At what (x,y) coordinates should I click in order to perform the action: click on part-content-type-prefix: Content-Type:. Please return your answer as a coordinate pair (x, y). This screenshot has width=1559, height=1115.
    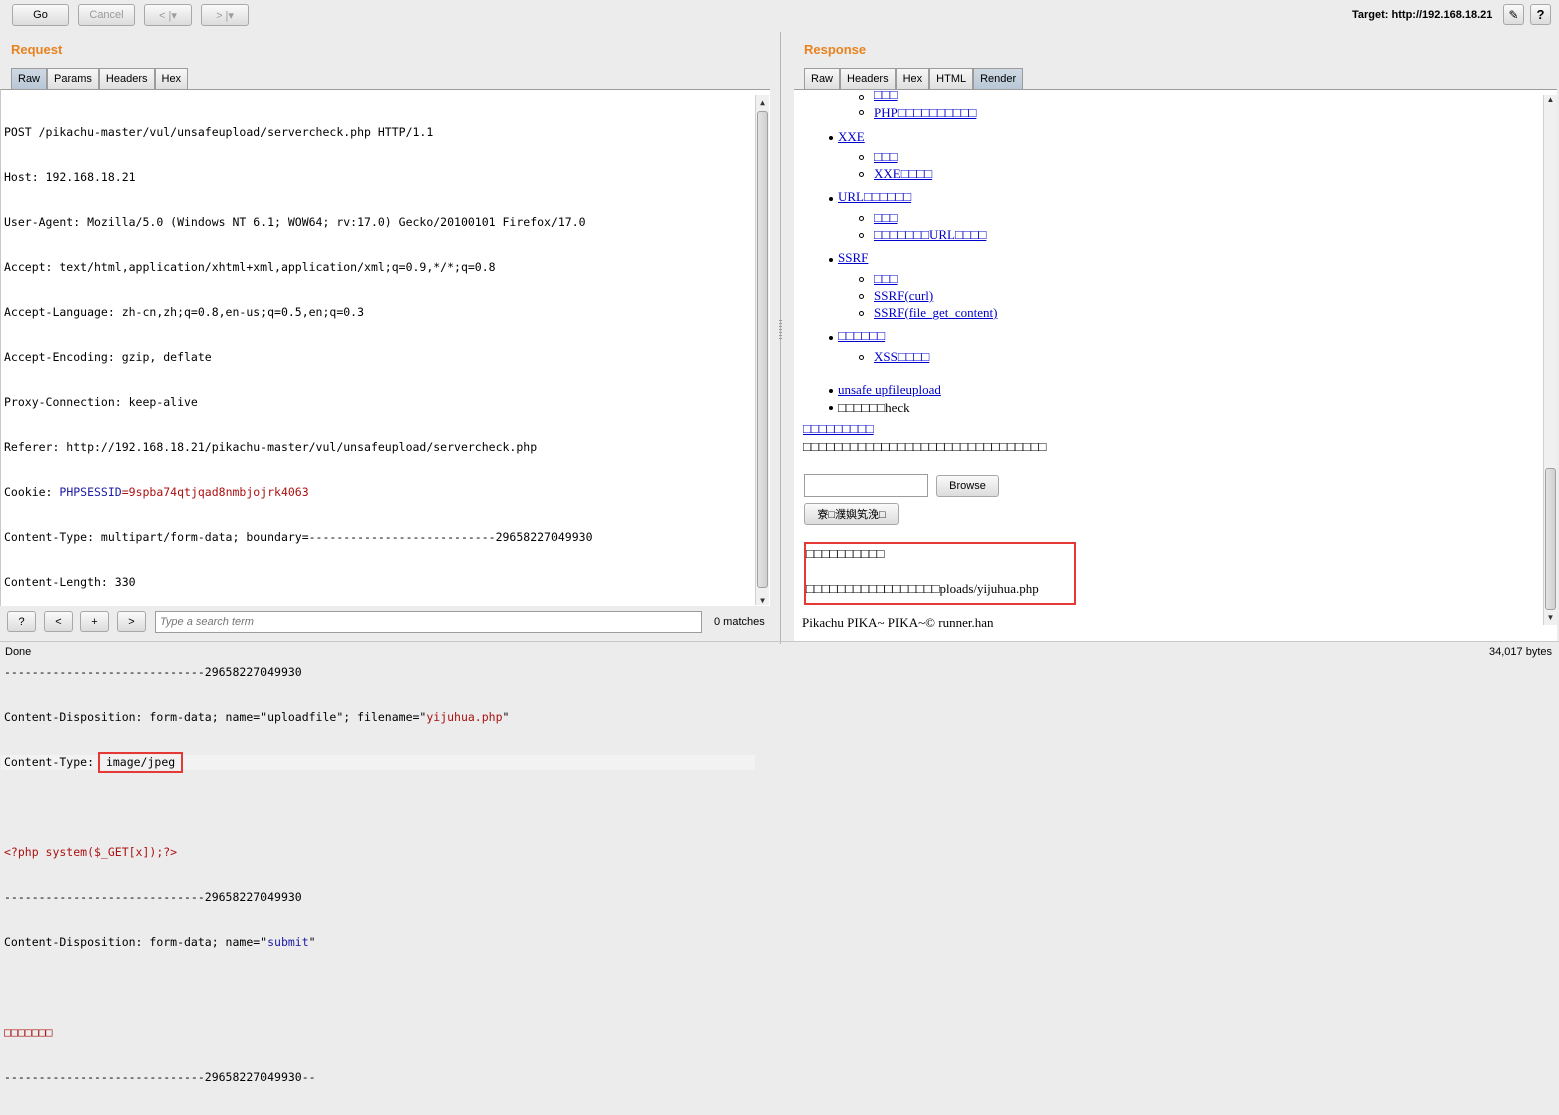
    Looking at the image, I should click on (52, 762).